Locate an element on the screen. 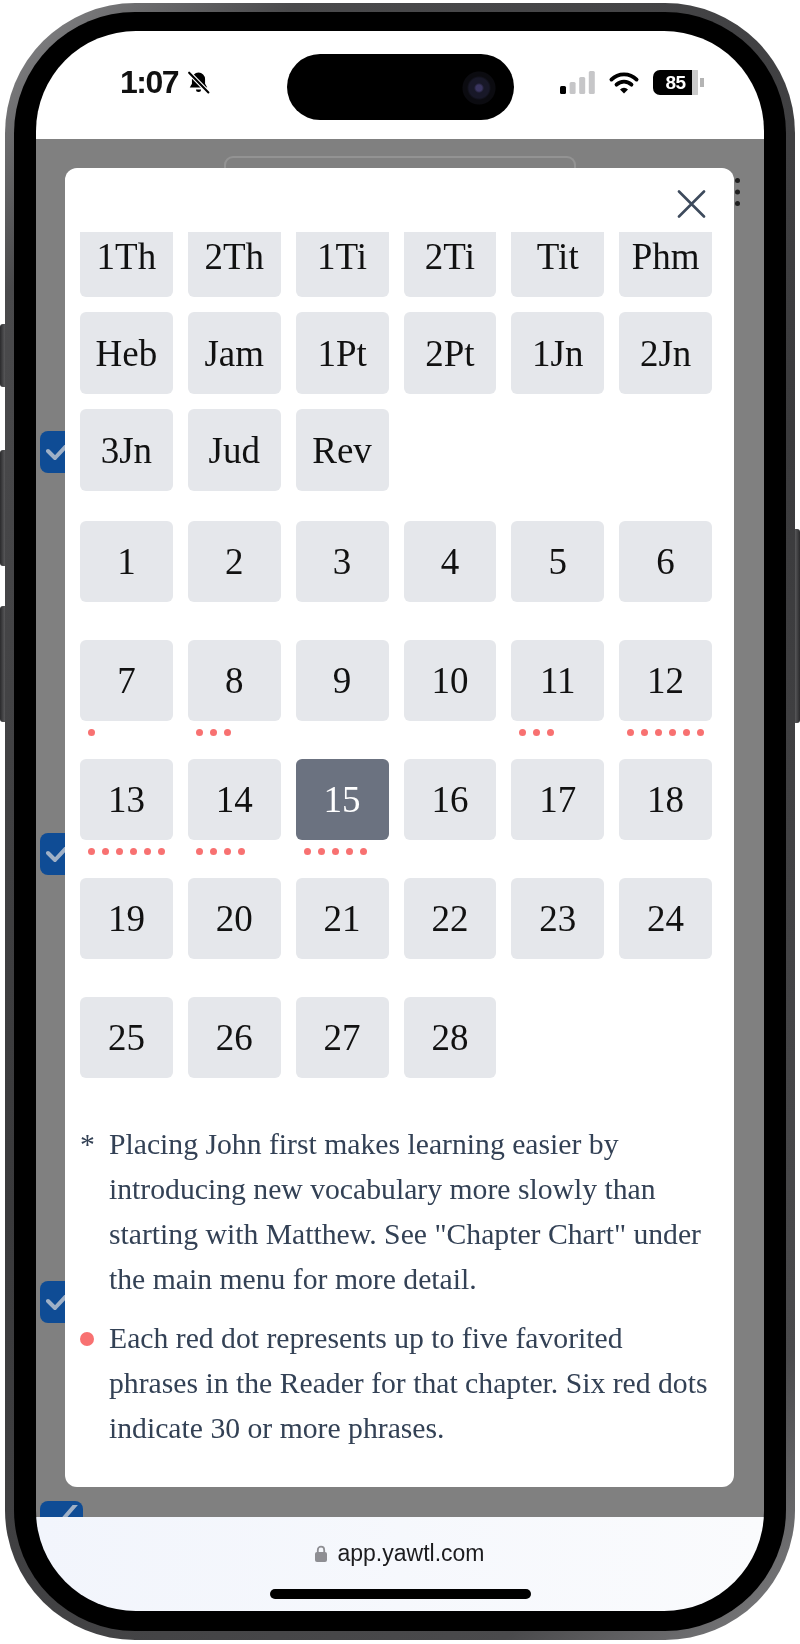  book-button: 3Jn is located at coordinates (126, 450).